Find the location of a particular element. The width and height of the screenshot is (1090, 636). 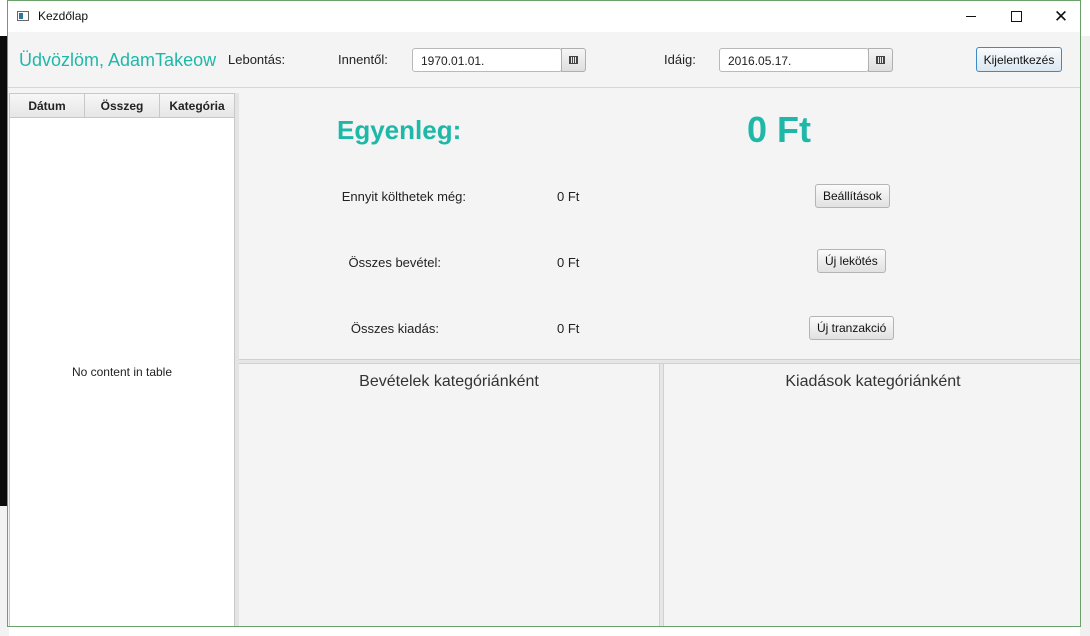

maximize-button is located at coordinates (1016, 16).